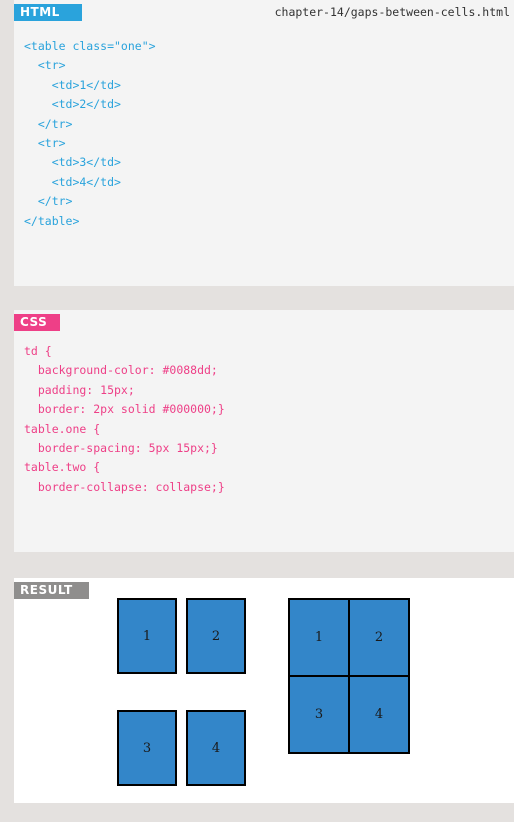 The width and height of the screenshot is (514, 822). I want to click on code-line: <table class="one">, so click(90, 46).